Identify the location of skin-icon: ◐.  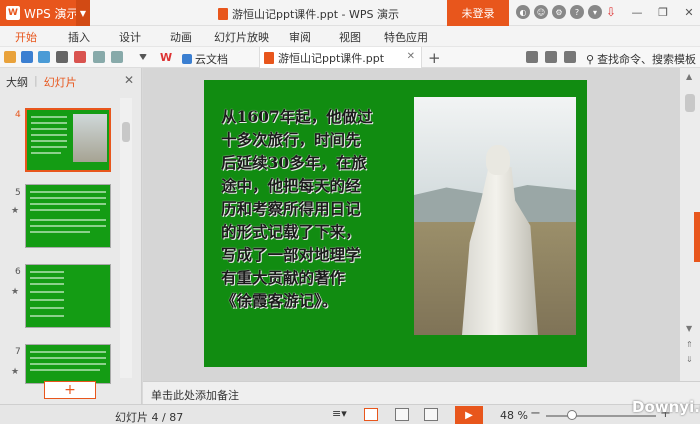
(523, 12).